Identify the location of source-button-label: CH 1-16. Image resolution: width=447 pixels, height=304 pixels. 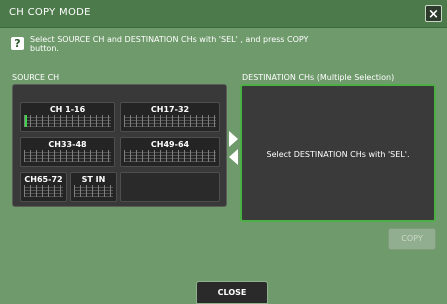
(67, 109).